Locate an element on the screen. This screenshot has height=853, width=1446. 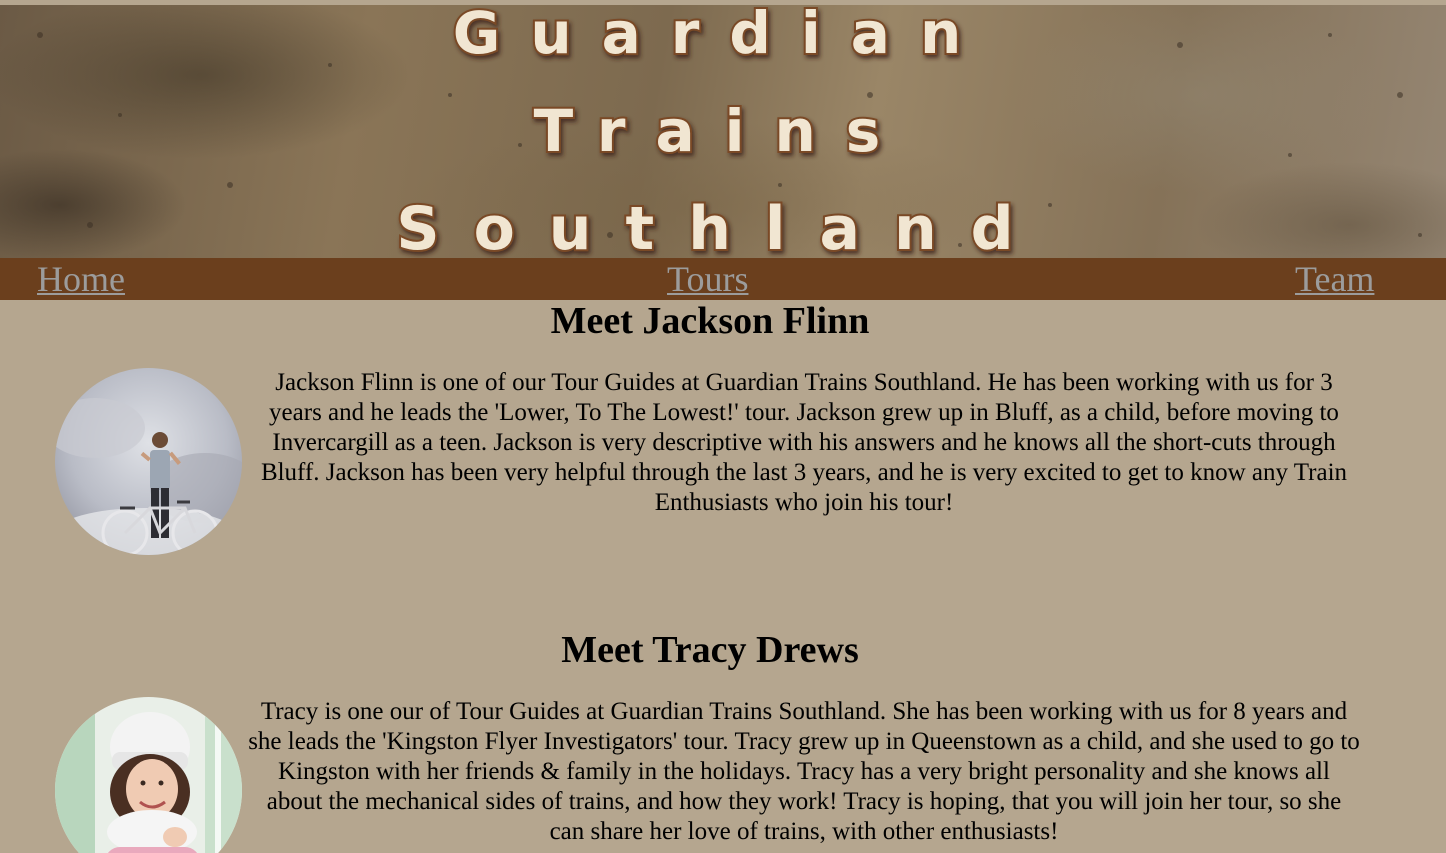
banner-line-1: Guardian is located at coordinates (722, 36).